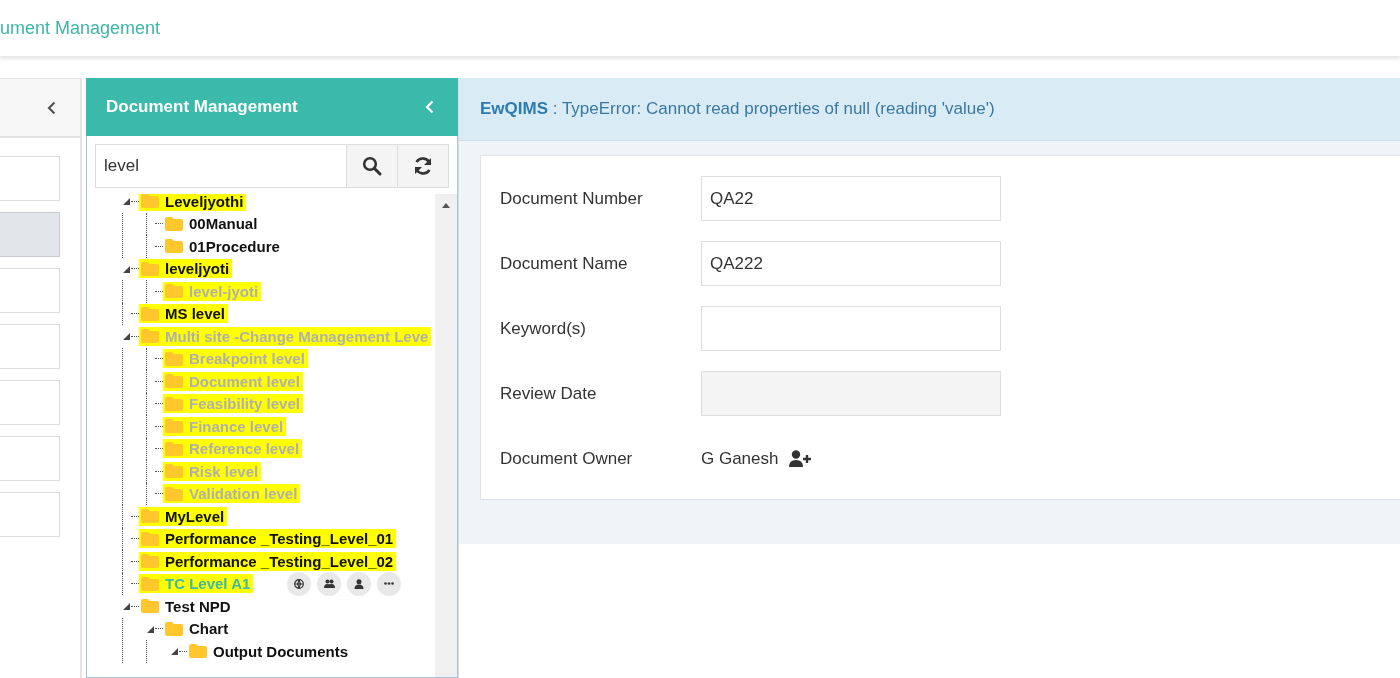 Image resolution: width=1400 pixels, height=678 pixels. Describe the element at coordinates (572, 198) in the screenshot. I see `field-label: Document Number` at that location.